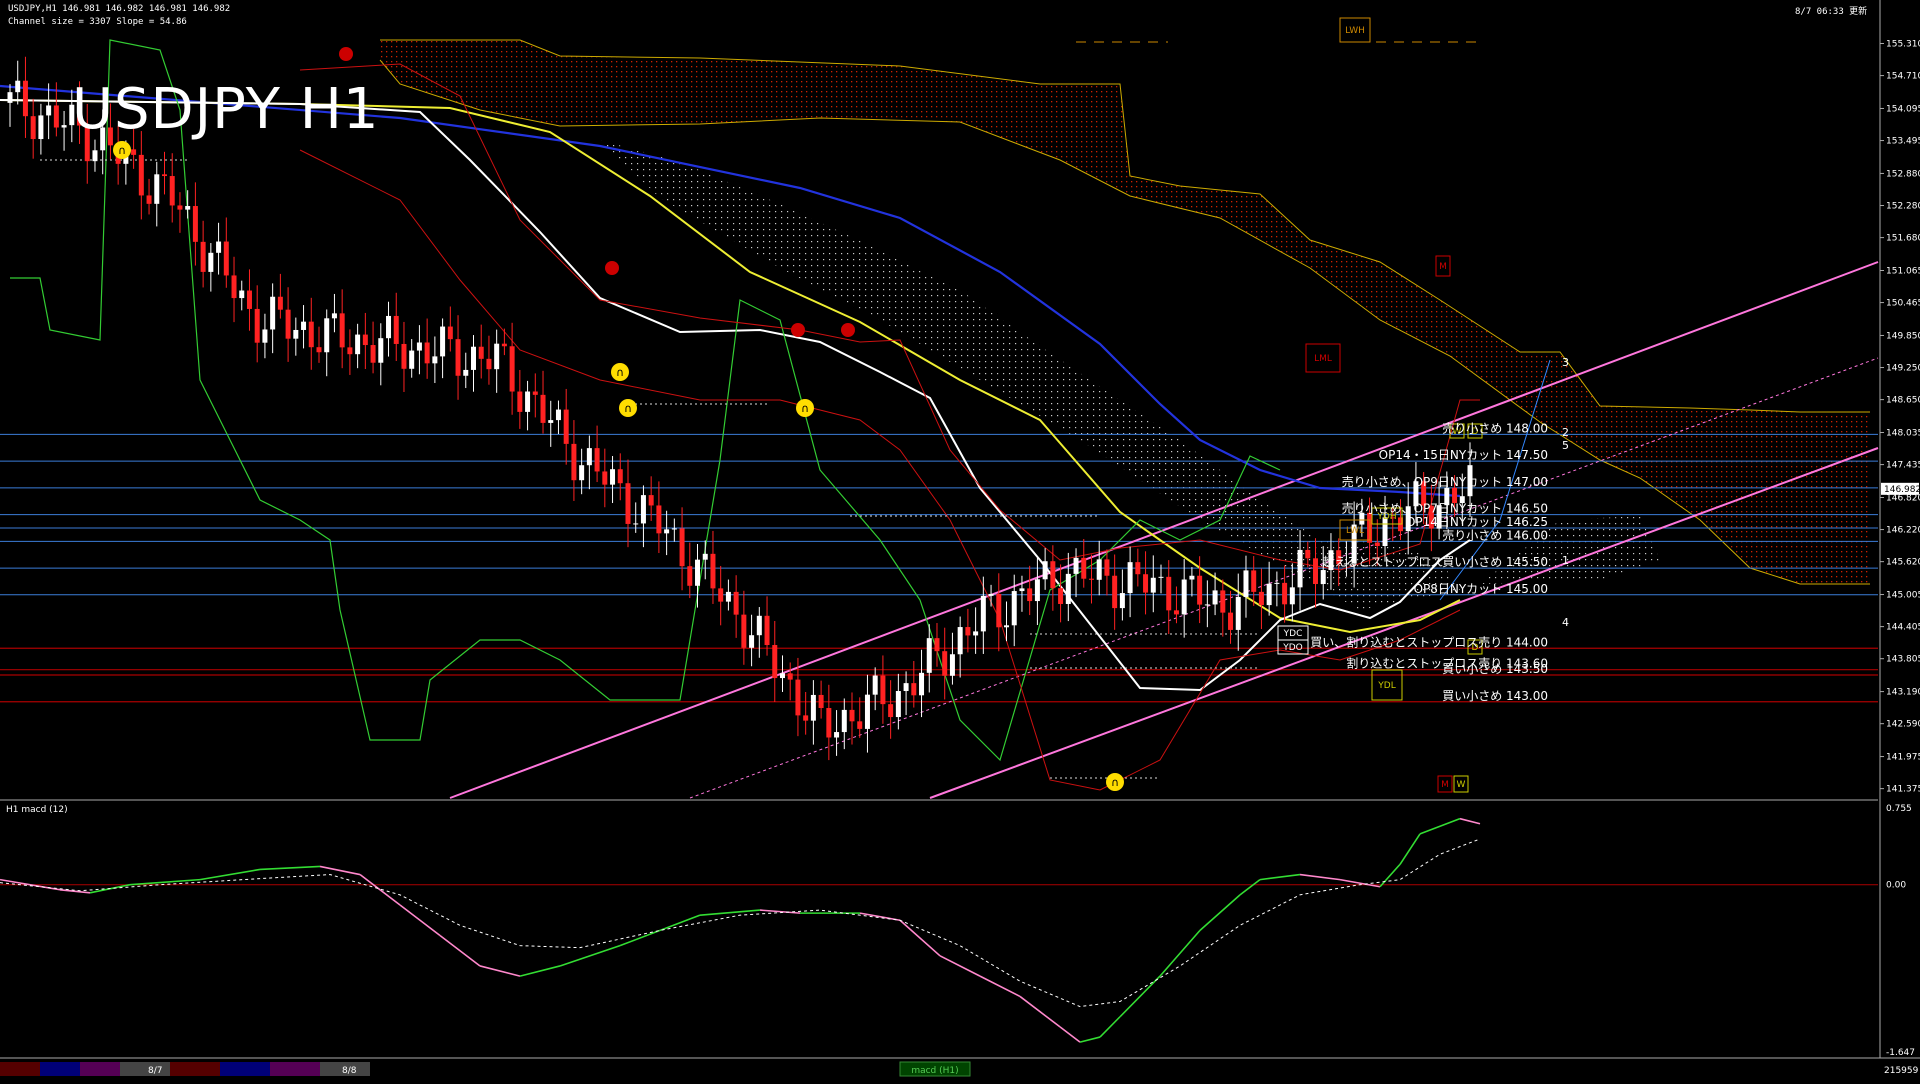 This screenshot has width=1920, height=1084. Describe the element at coordinates (1903, 142) in the screenshot. I see `price-tick-label: 153.495` at that location.